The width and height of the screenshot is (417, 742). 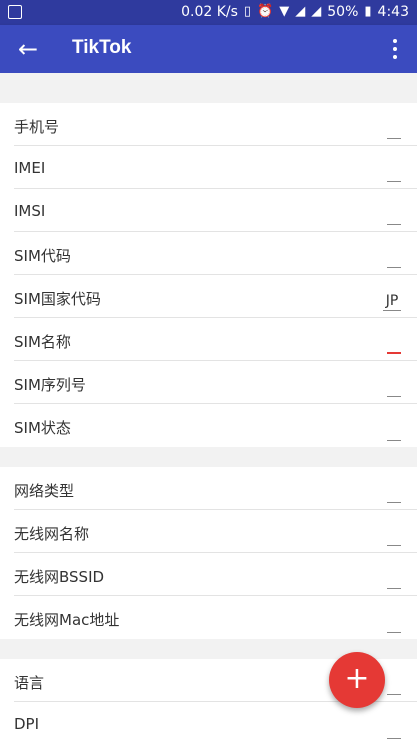 I want to click on signal-icon: ◢, so click(x=300, y=11).